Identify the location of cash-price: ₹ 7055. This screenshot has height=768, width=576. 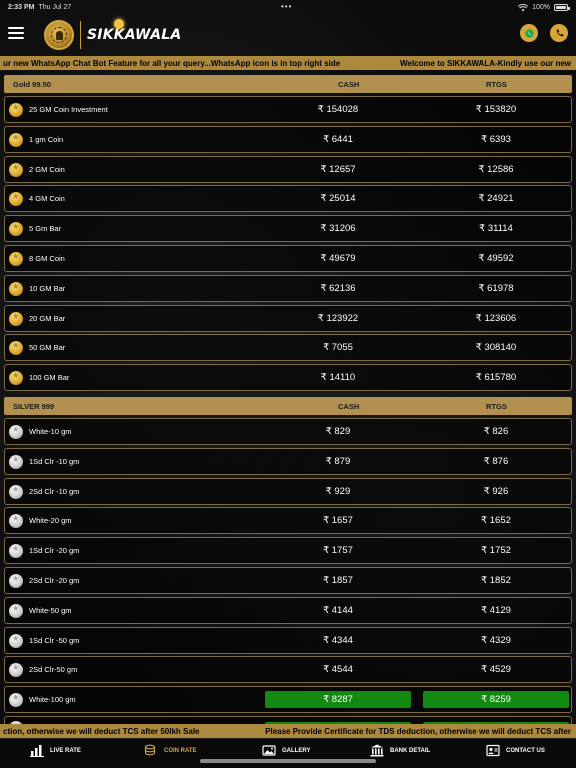
(338, 348).